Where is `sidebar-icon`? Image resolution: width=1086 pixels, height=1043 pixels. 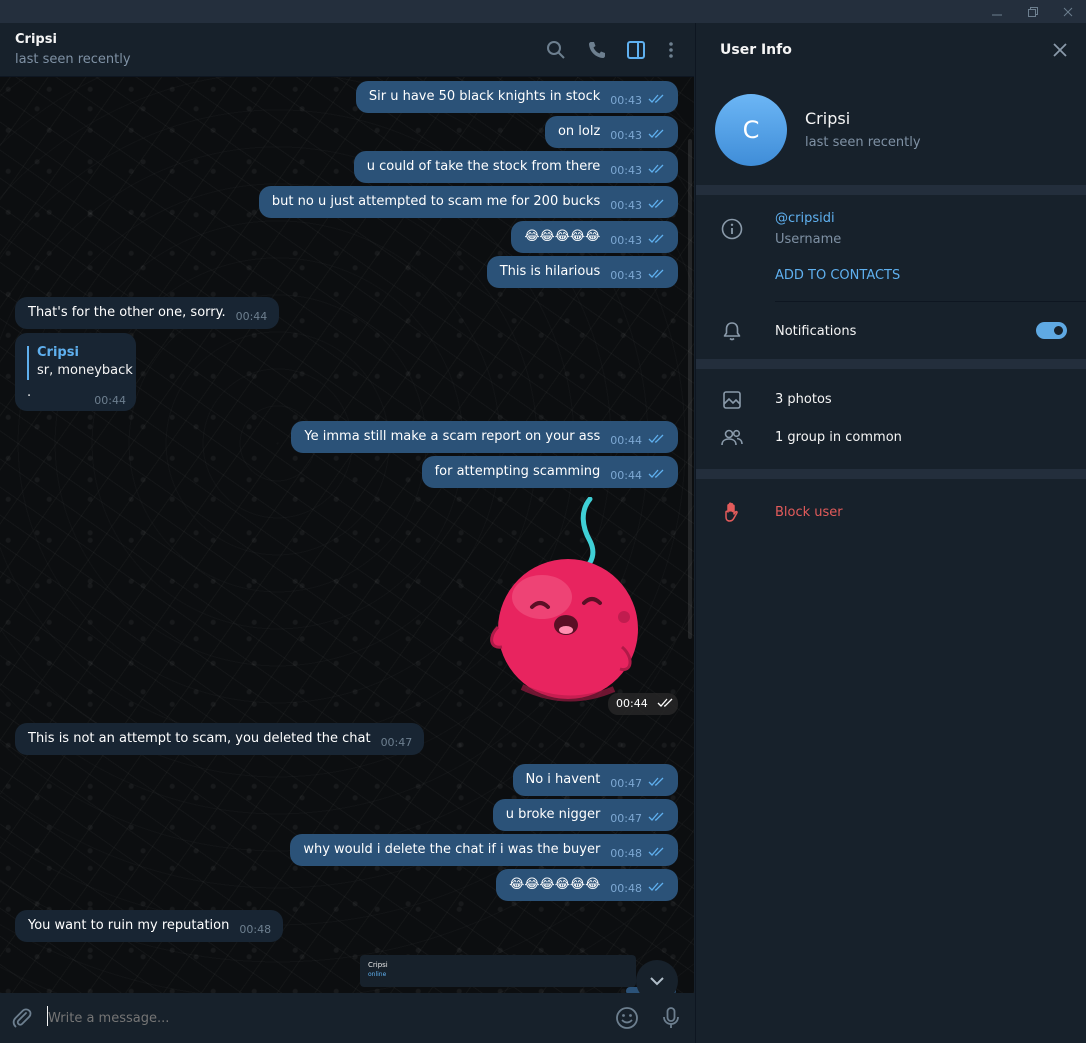
sidebar-icon is located at coordinates (636, 50).